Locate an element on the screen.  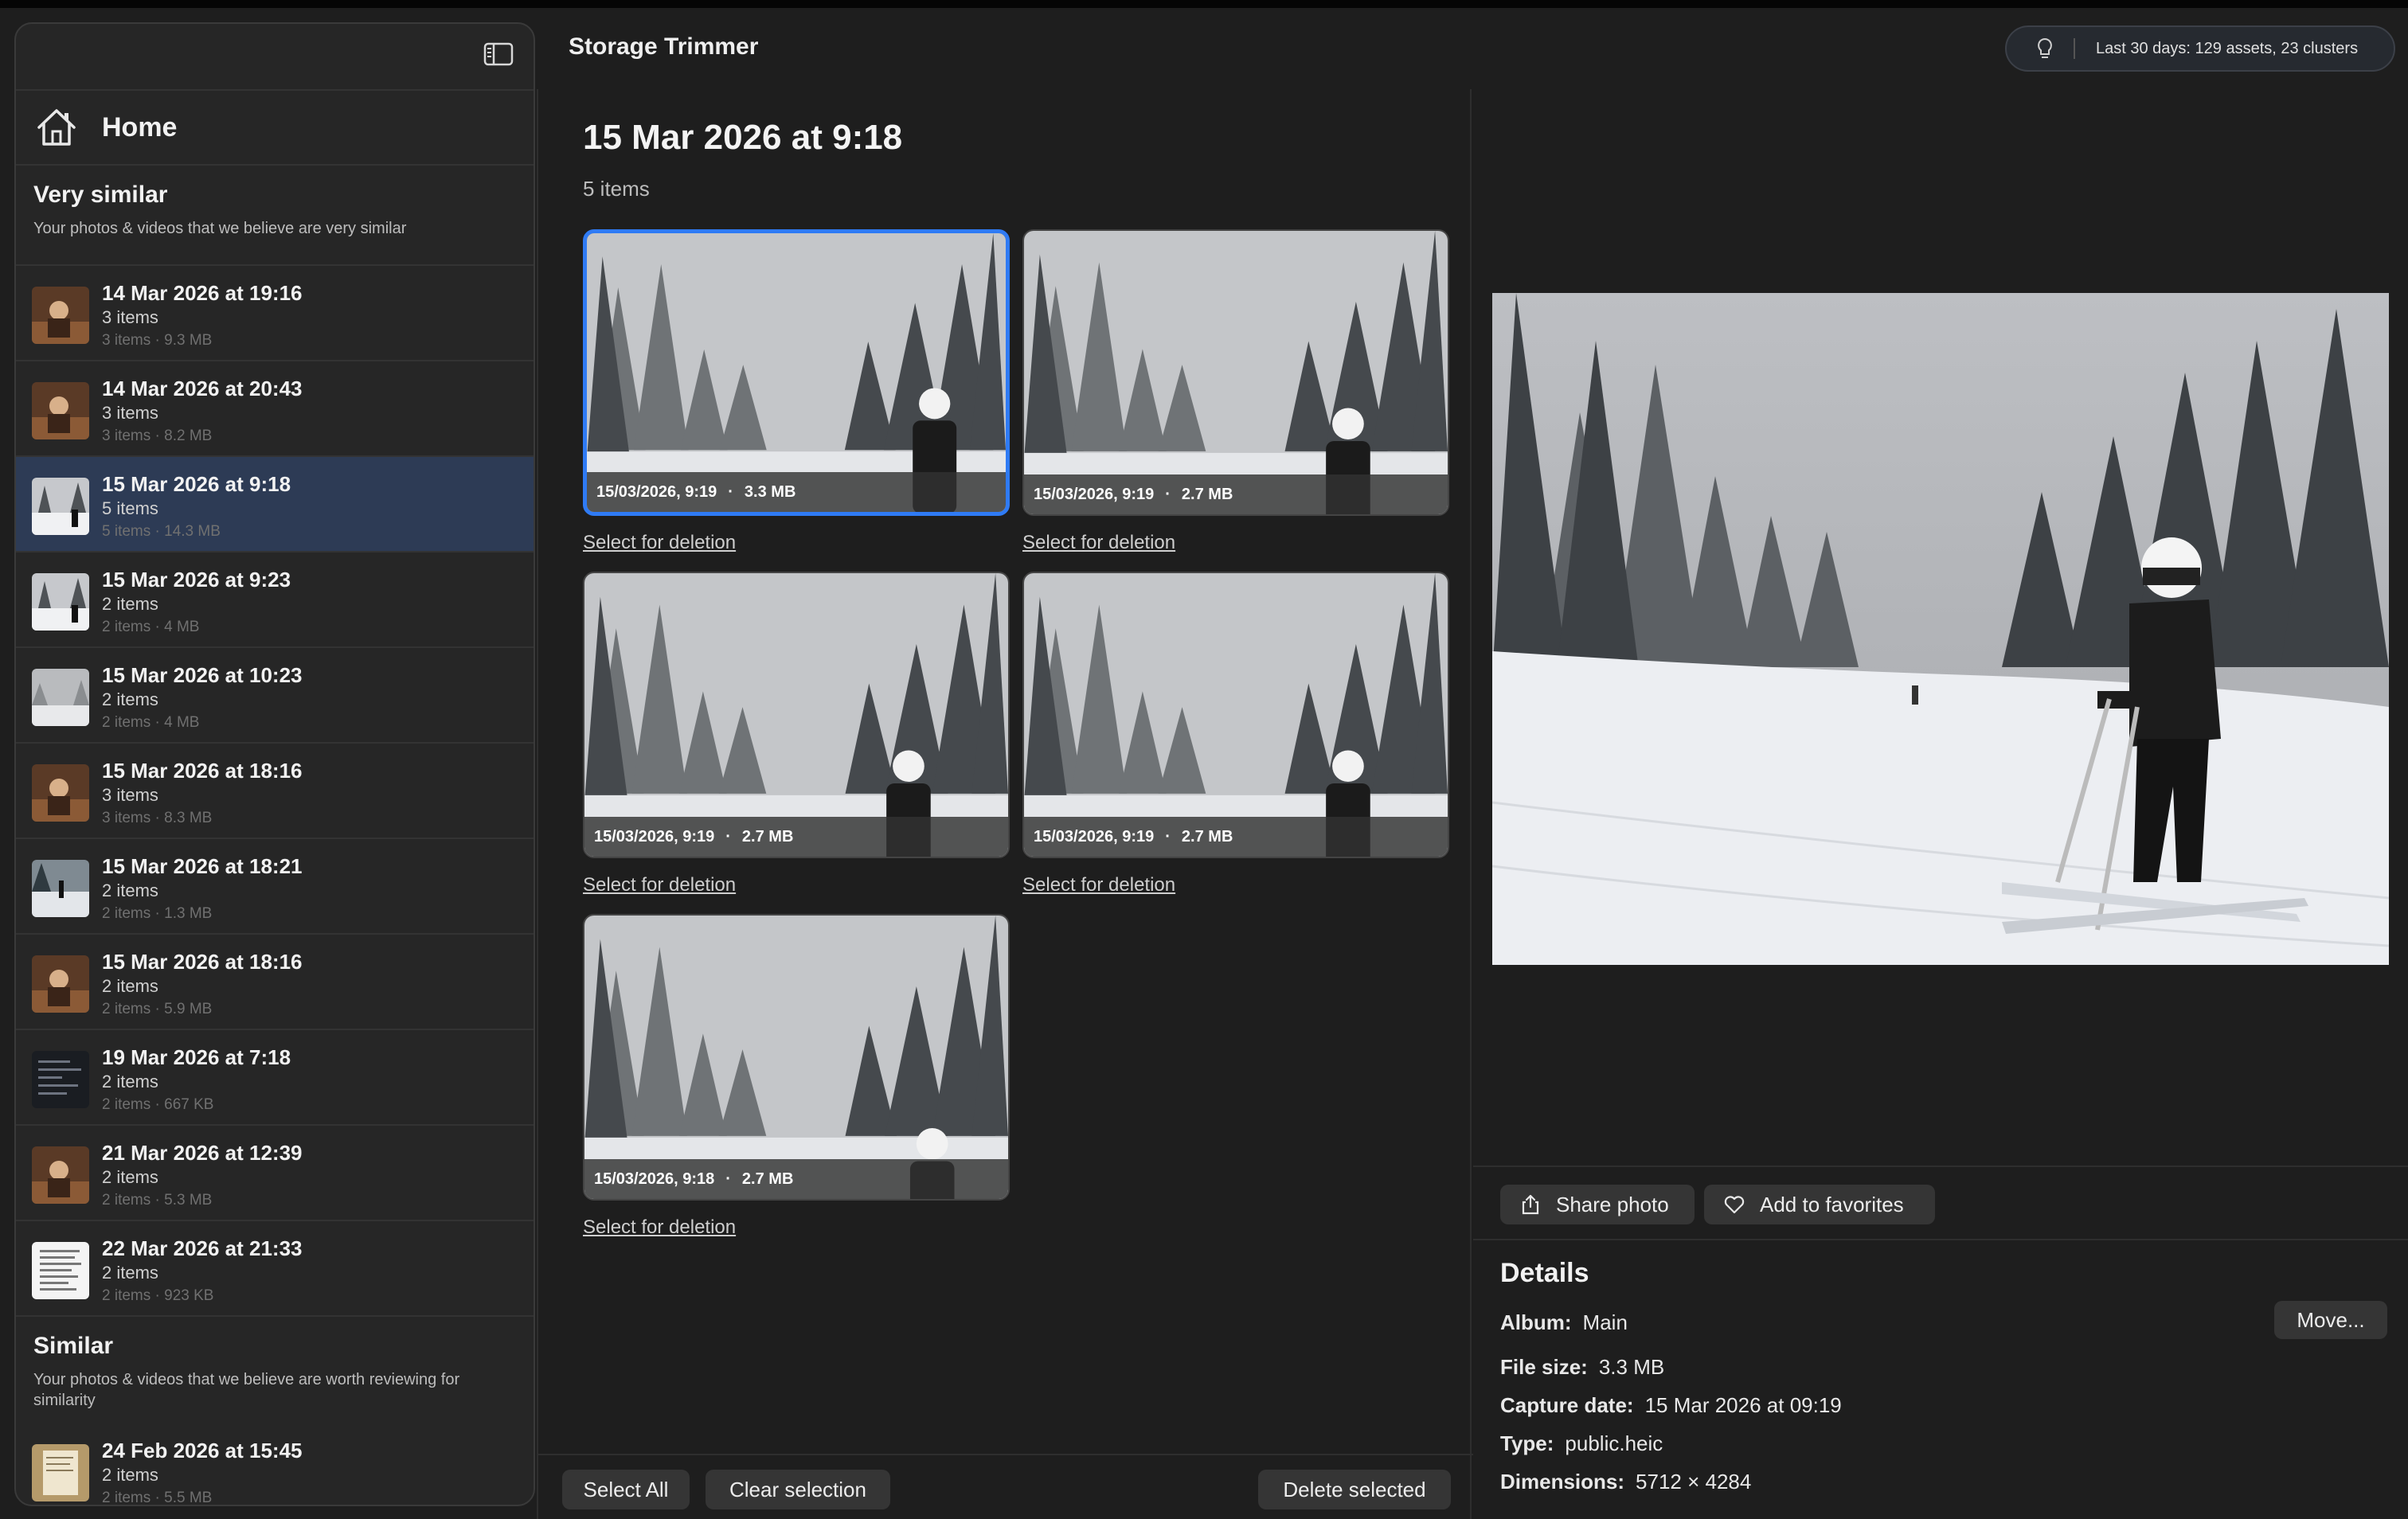
house-icon is located at coordinates (56, 127).